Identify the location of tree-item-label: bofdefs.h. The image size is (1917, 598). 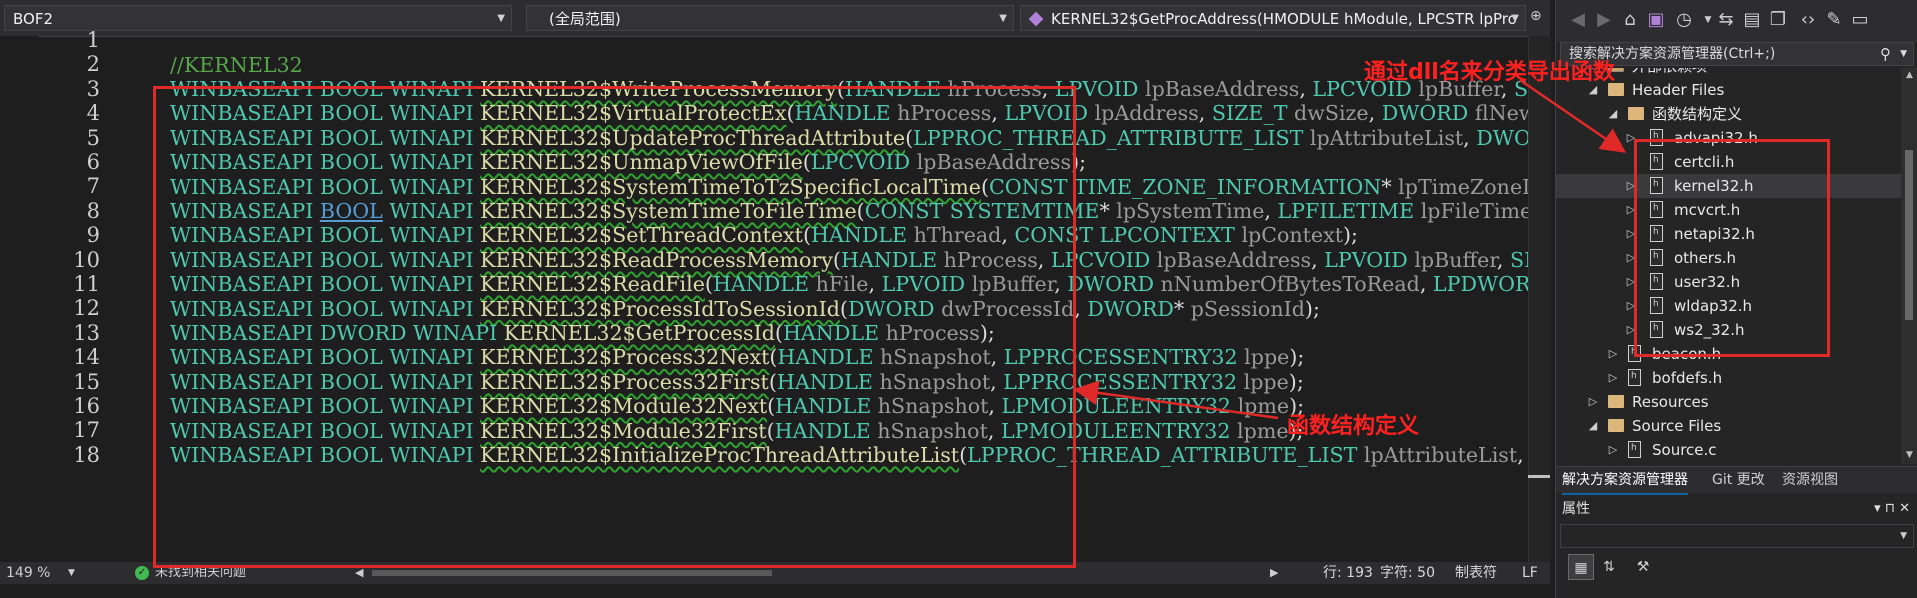
(1687, 378).